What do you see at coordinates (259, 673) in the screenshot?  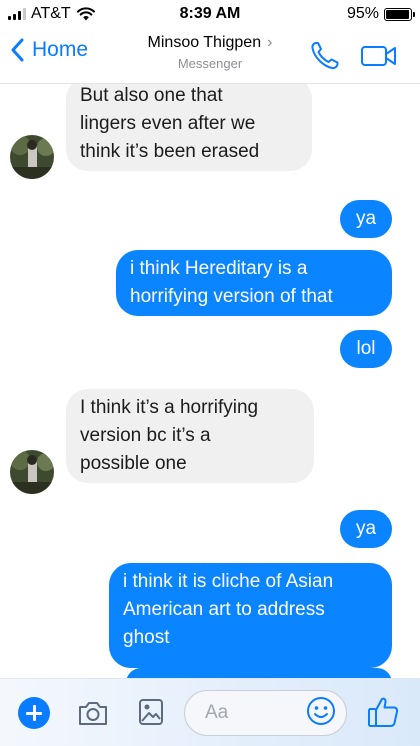 I see `sent-message-partial` at bounding box center [259, 673].